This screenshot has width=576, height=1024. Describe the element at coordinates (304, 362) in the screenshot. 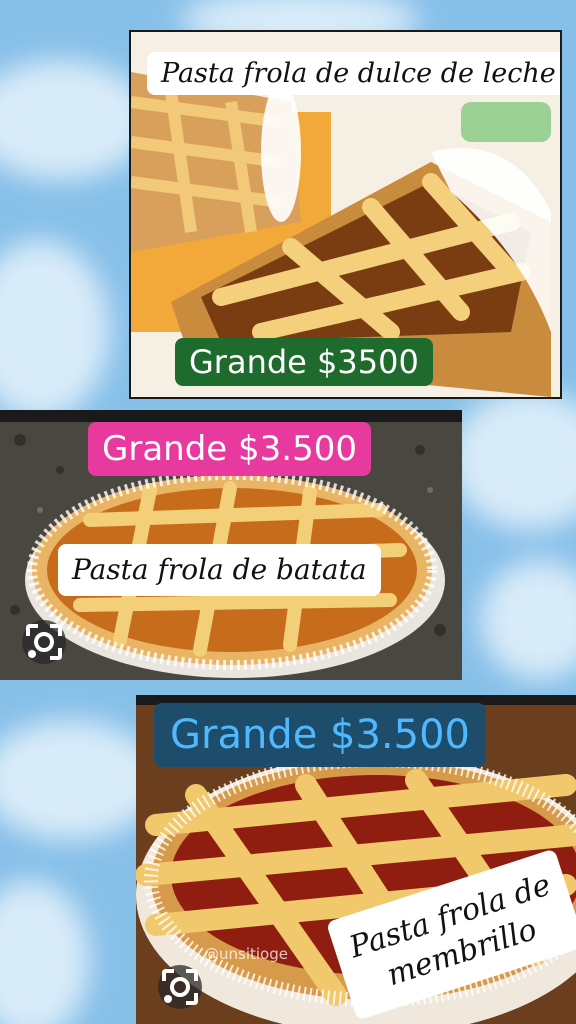

I see `price-badge: Grande $3500` at that location.